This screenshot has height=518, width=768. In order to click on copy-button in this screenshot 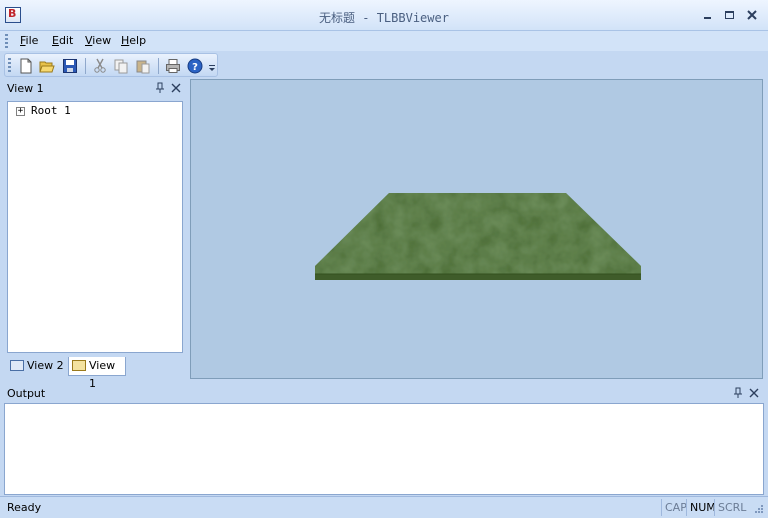, I will do `click(121, 66)`.